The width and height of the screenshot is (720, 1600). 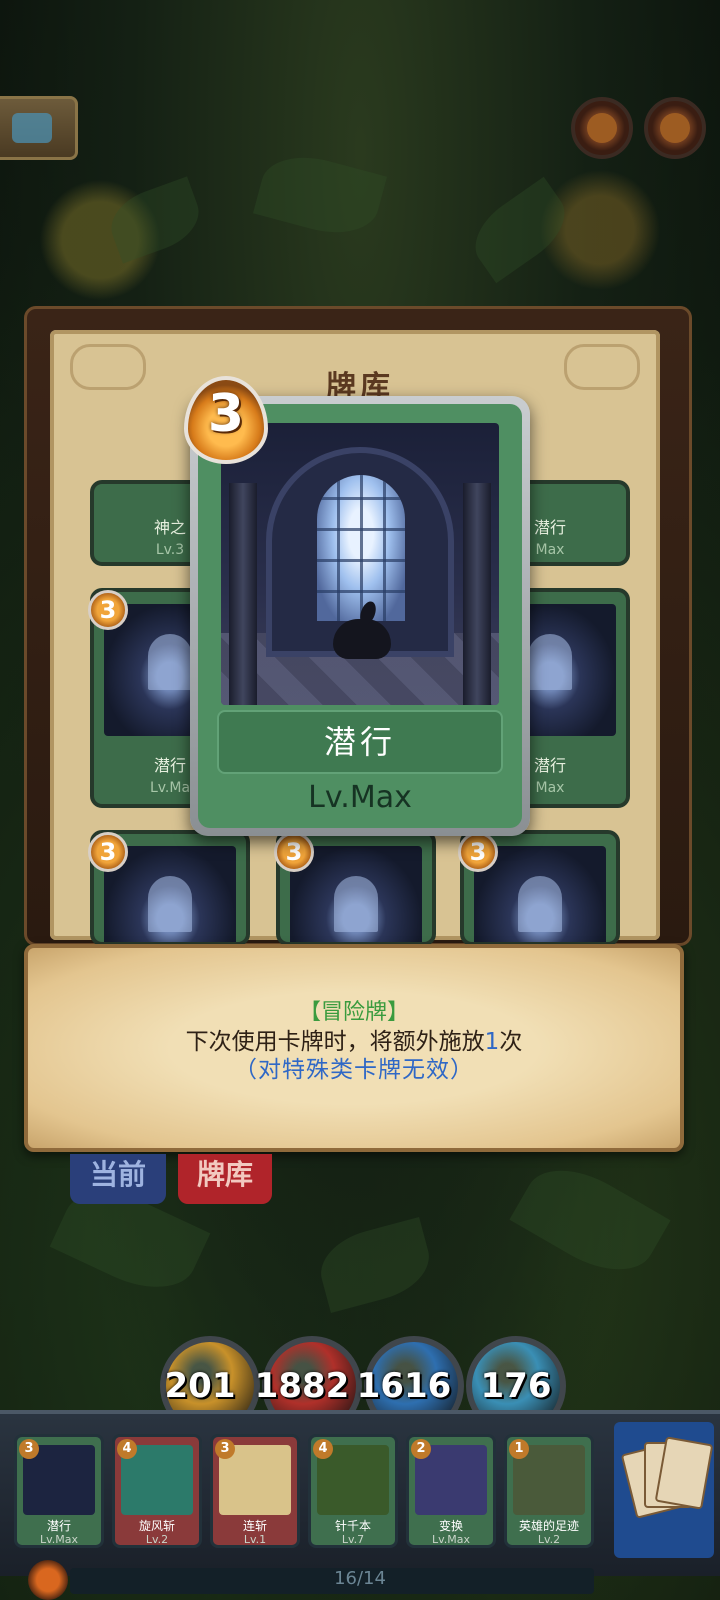 What do you see at coordinates (675, 128) in the screenshot?
I see `hero-avatar-button` at bounding box center [675, 128].